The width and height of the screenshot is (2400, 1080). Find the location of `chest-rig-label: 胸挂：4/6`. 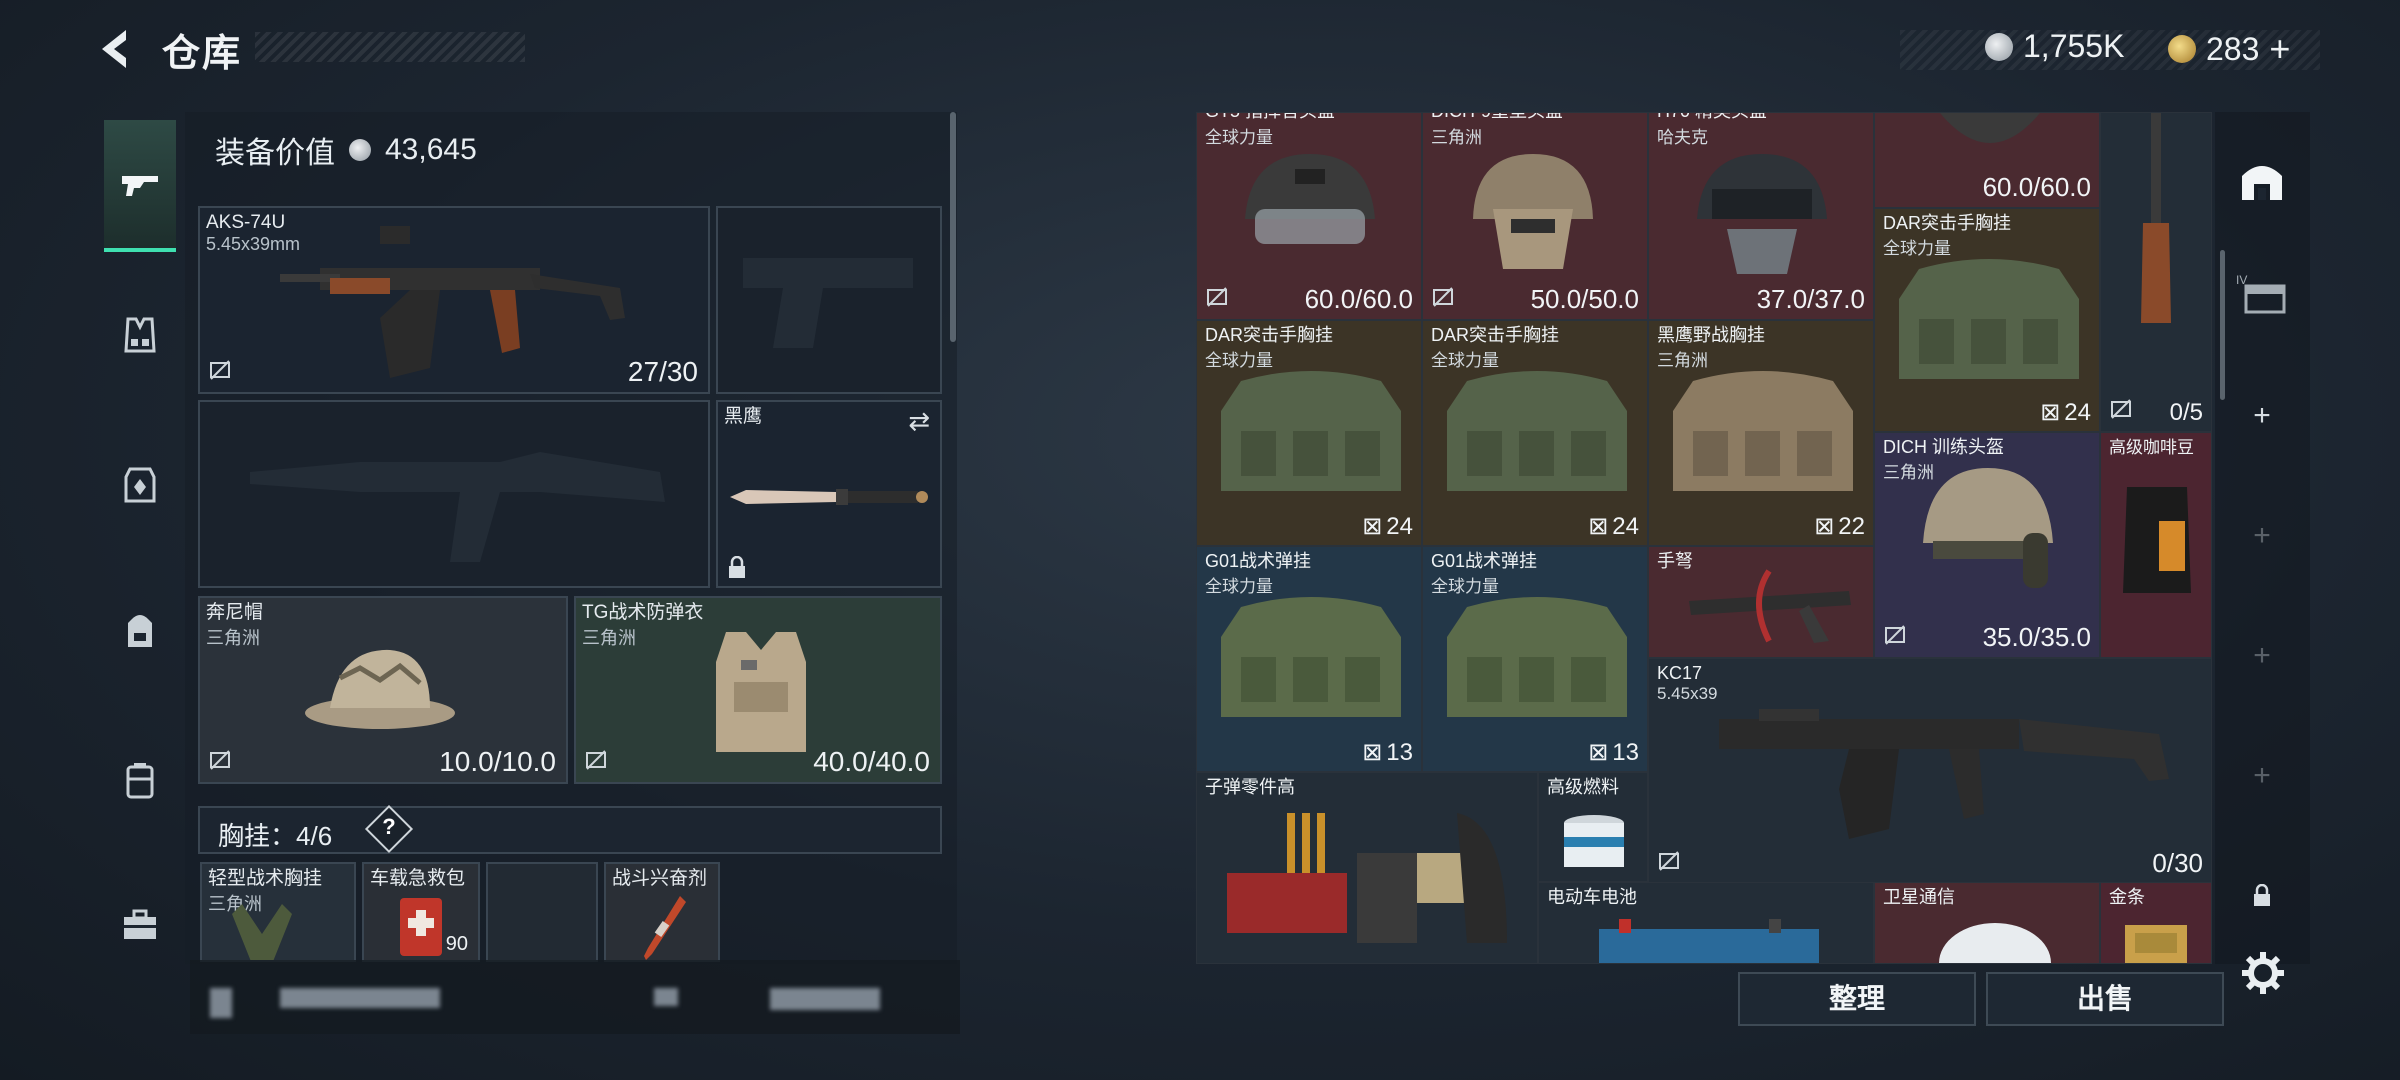

chest-rig-label: 胸挂：4/6 is located at coordinates (275, 834).